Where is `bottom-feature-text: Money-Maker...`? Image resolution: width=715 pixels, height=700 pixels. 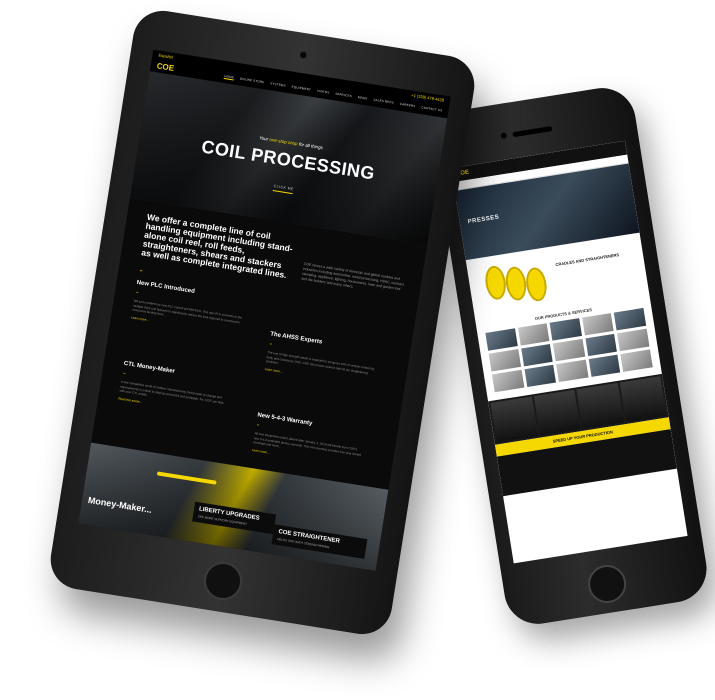 bottom-feature-text: Money-Maker... is located at coordinates (120, 504).